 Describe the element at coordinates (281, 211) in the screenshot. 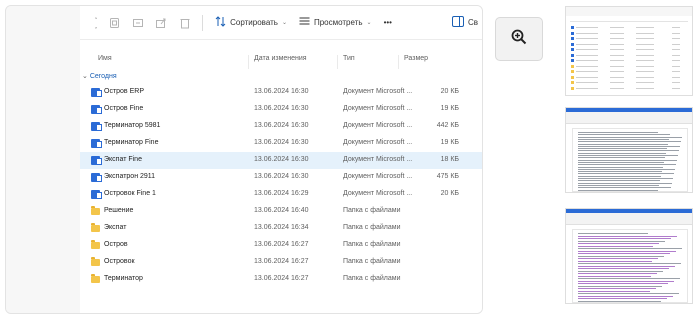

I see `file-row: Решение 13.06.2024 16:40 Папка с файлами` at that location.